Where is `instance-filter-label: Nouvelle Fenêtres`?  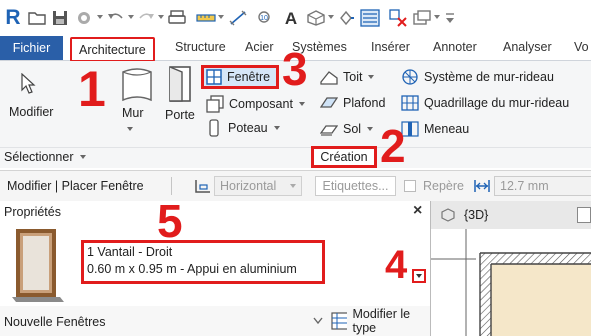 instance-filter-label: Nouvelle Fenêtres is located at coordinates (54, 322).